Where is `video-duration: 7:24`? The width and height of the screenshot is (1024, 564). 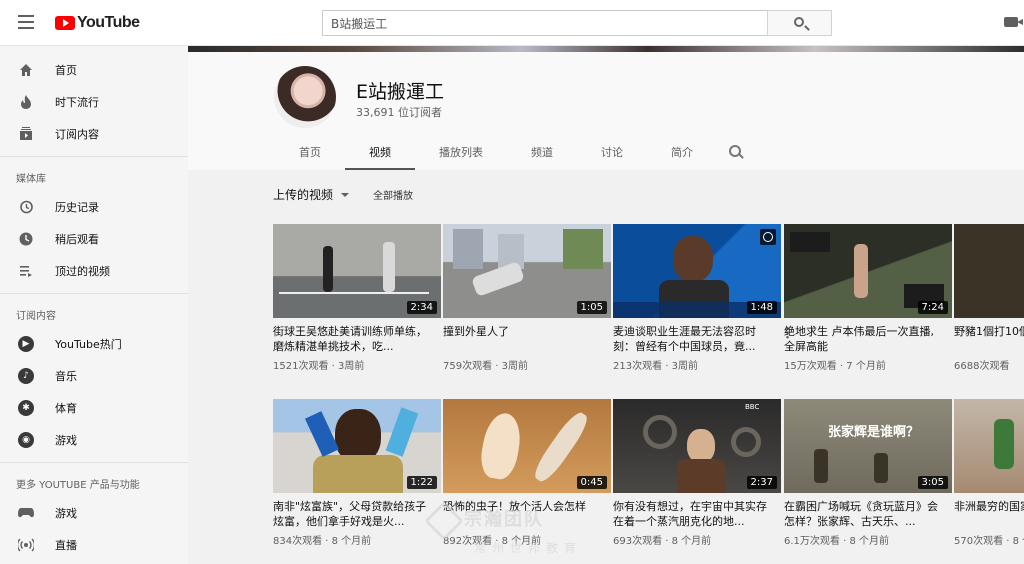
video-duration: 7:24 is located at coordinates (932, 307).